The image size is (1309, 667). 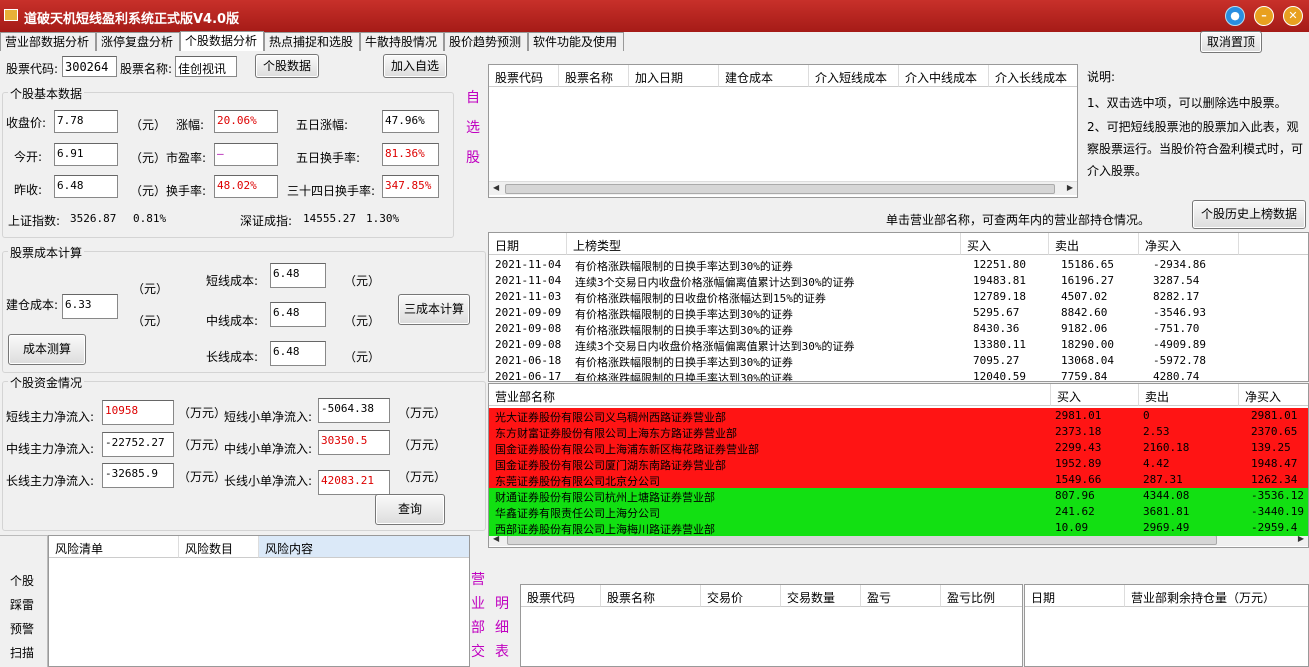 I want to click on change5-field: 47.96%, so click(x=410, y=121).